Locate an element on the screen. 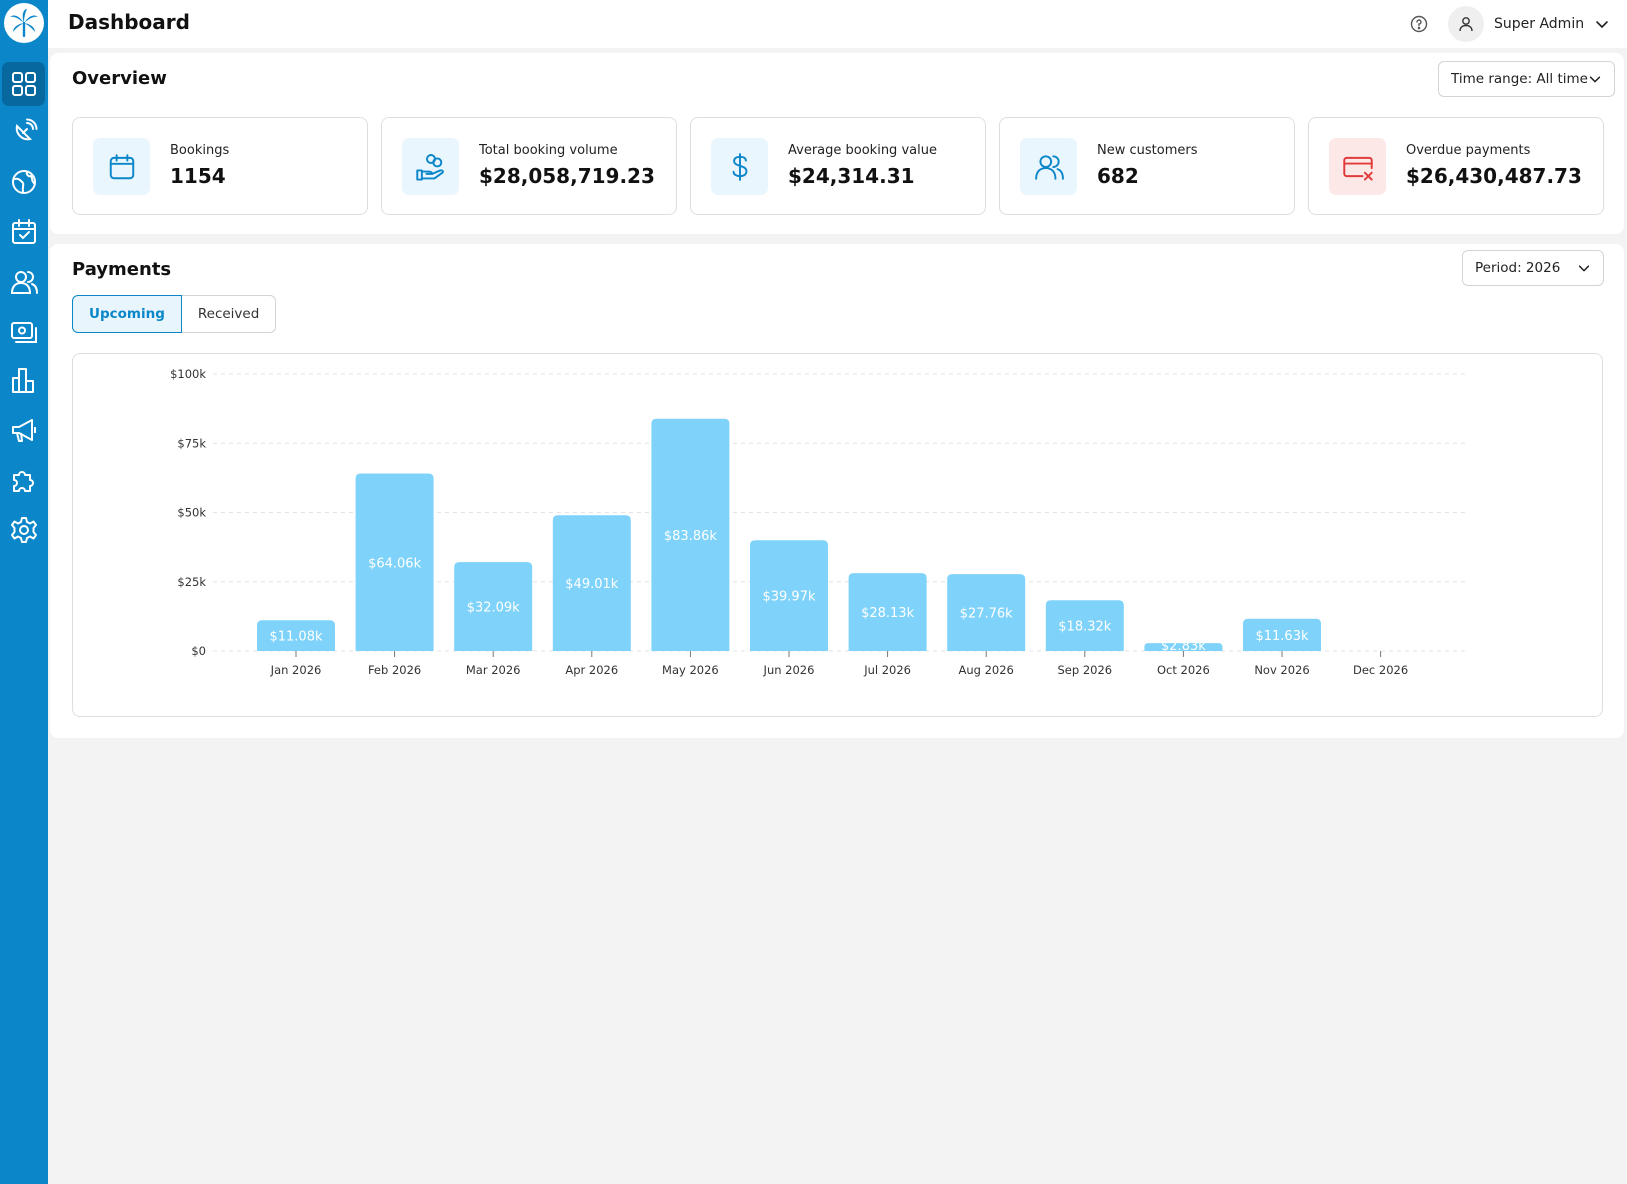  sidebar-item-settings is located at coordinates (24, 530).